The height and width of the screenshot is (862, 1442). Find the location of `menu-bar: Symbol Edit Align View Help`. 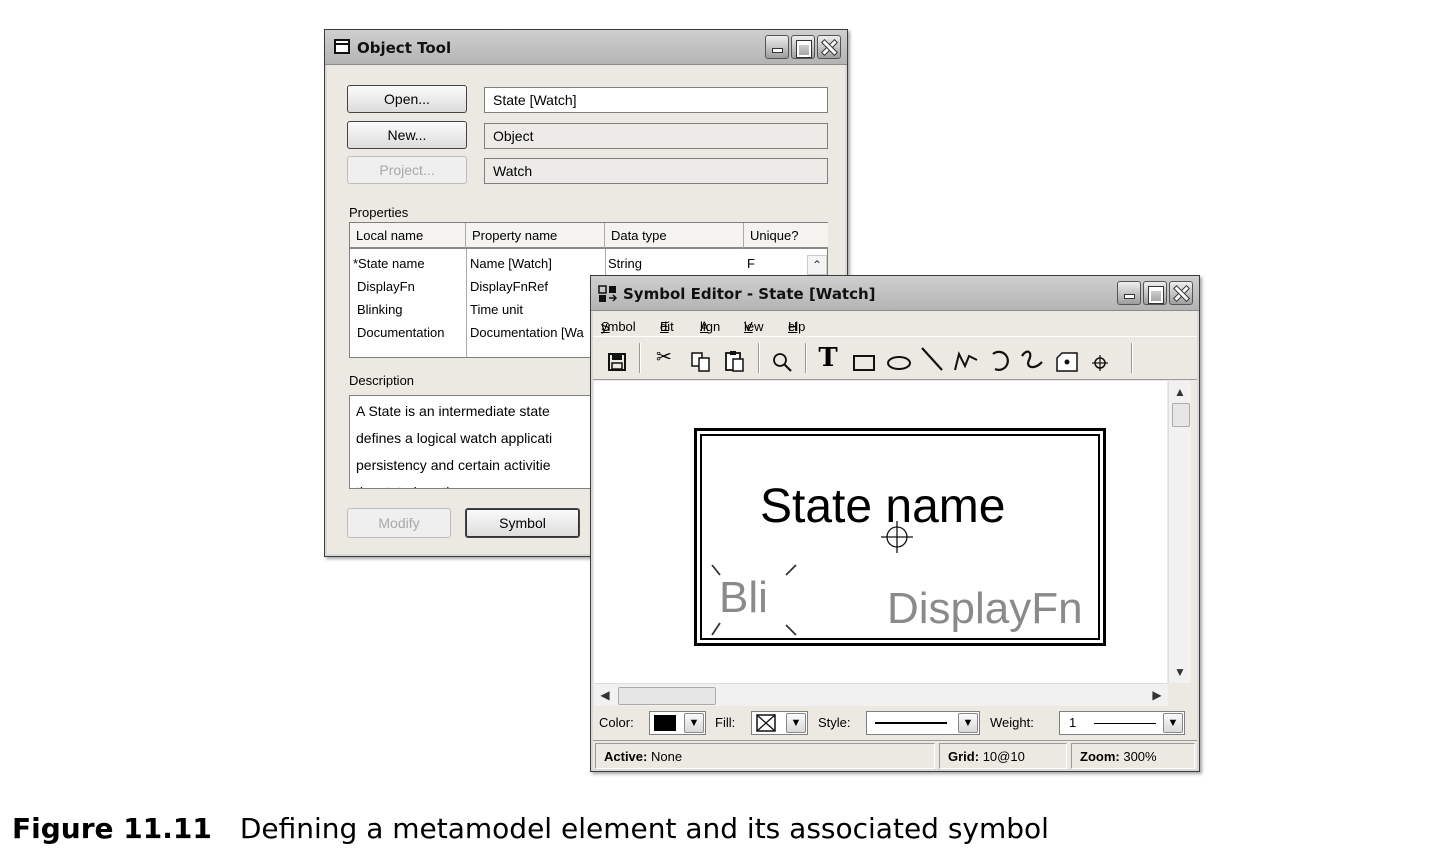

menu-bar: Symbol Edit Align View Help is located at coordinates (703, 326).